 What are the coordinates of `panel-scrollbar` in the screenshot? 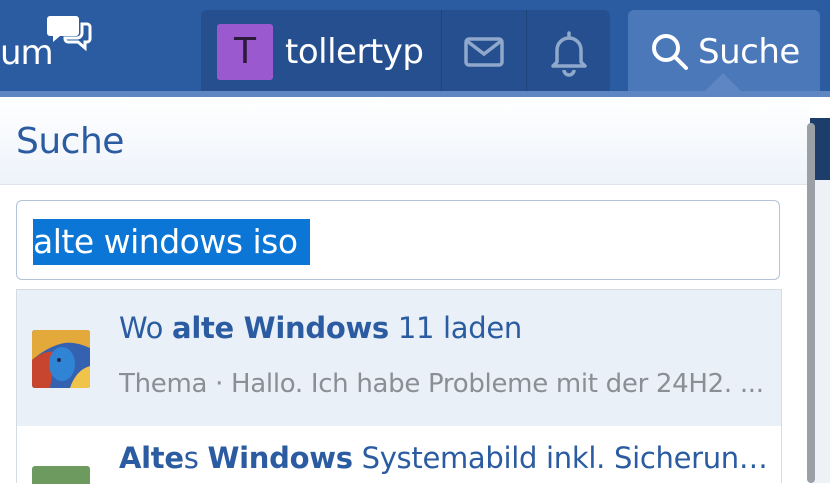 It's located at (811, 303).